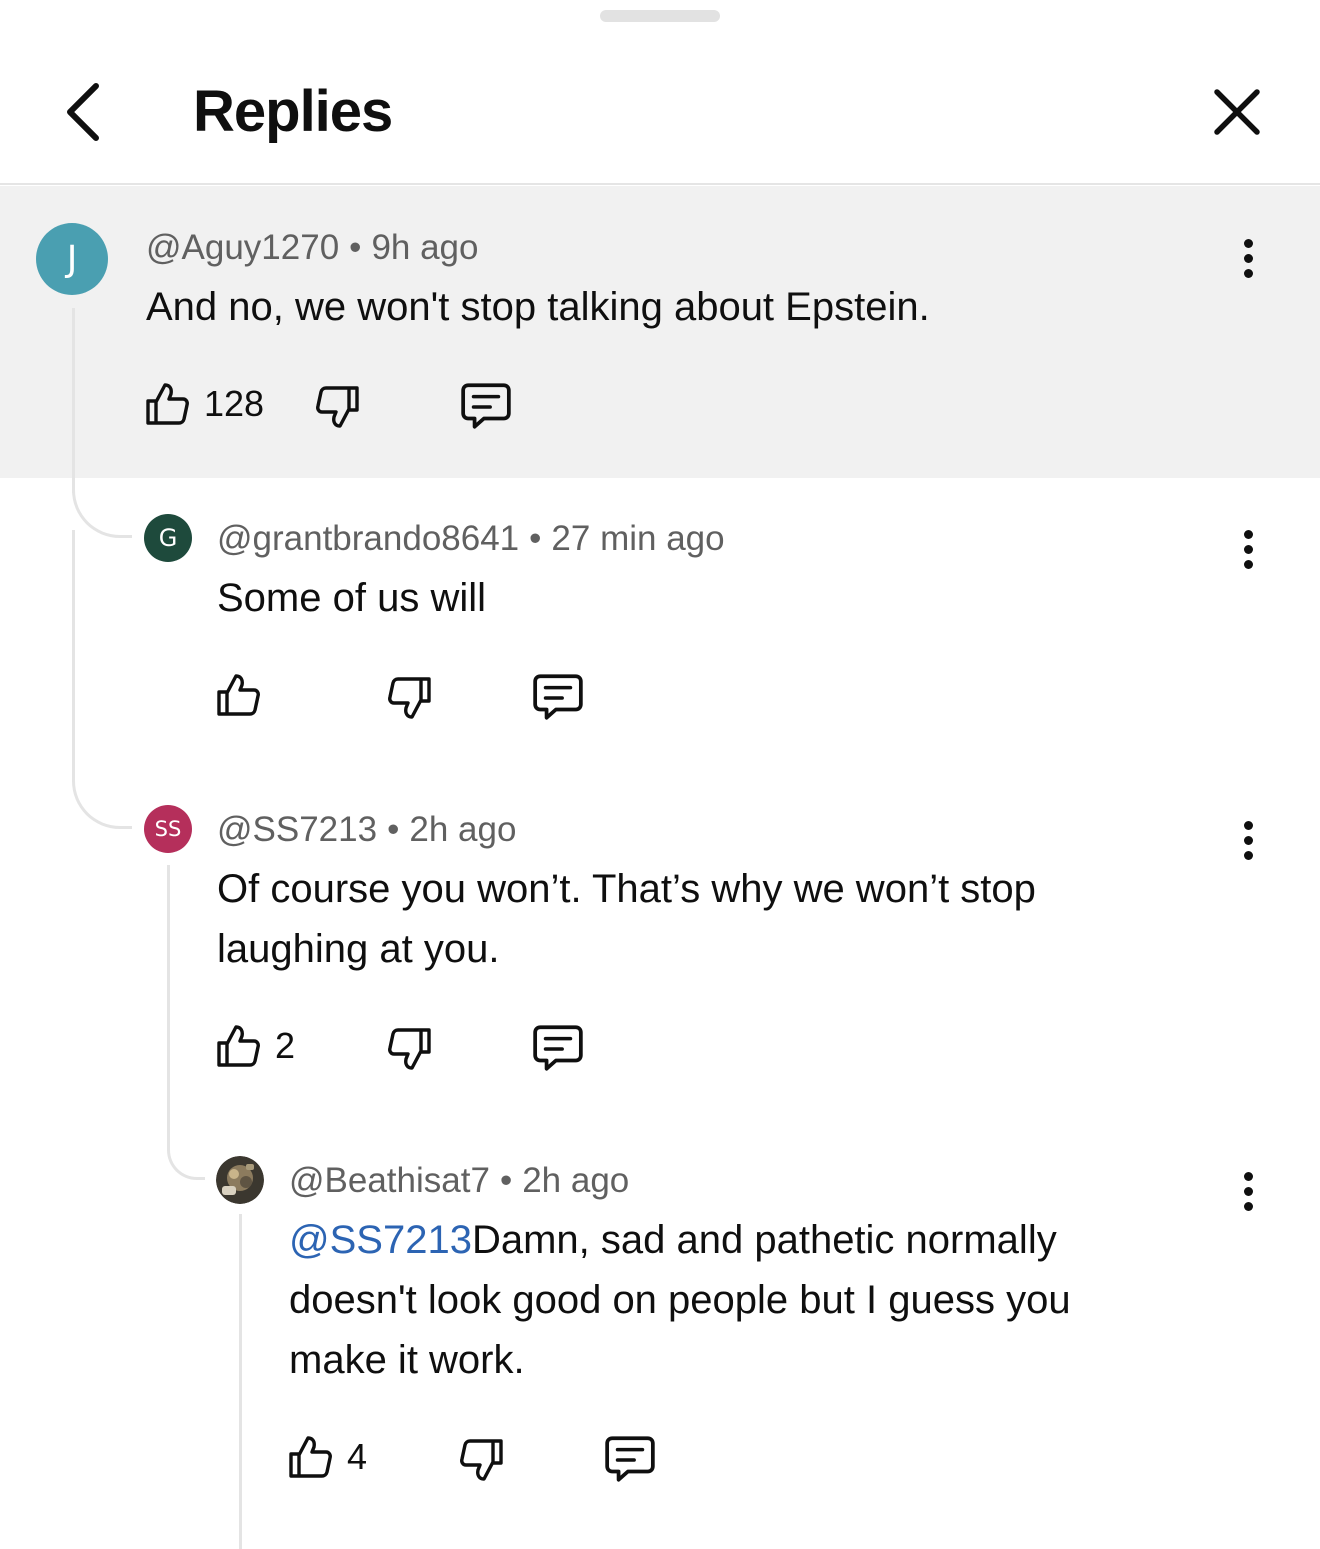 The width and height of the screenshot is (1320, 1549). I want to click on avatar-initial: G, so click(168, 538).